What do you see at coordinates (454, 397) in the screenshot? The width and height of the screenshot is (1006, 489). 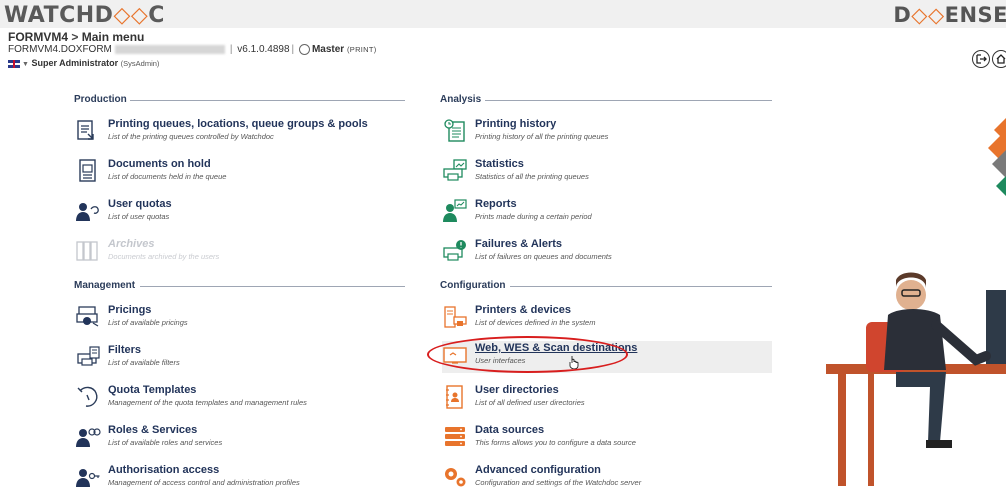 I see `directory-icon` at bounding box center [454, 397].